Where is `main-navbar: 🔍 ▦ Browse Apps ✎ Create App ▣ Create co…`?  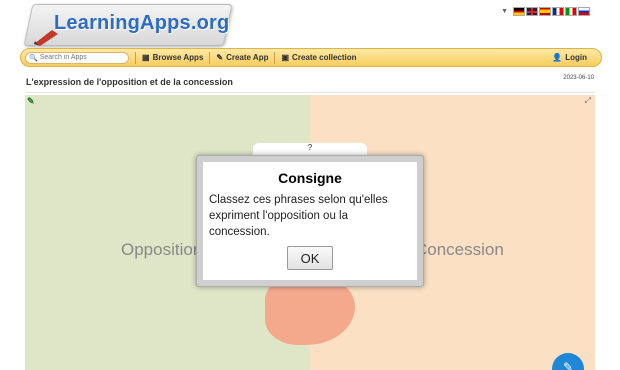
main-navbar: 🔍 ▦ Browse Apps ✎ Create App ▣ Create co… is located at coordinates (311, 57).